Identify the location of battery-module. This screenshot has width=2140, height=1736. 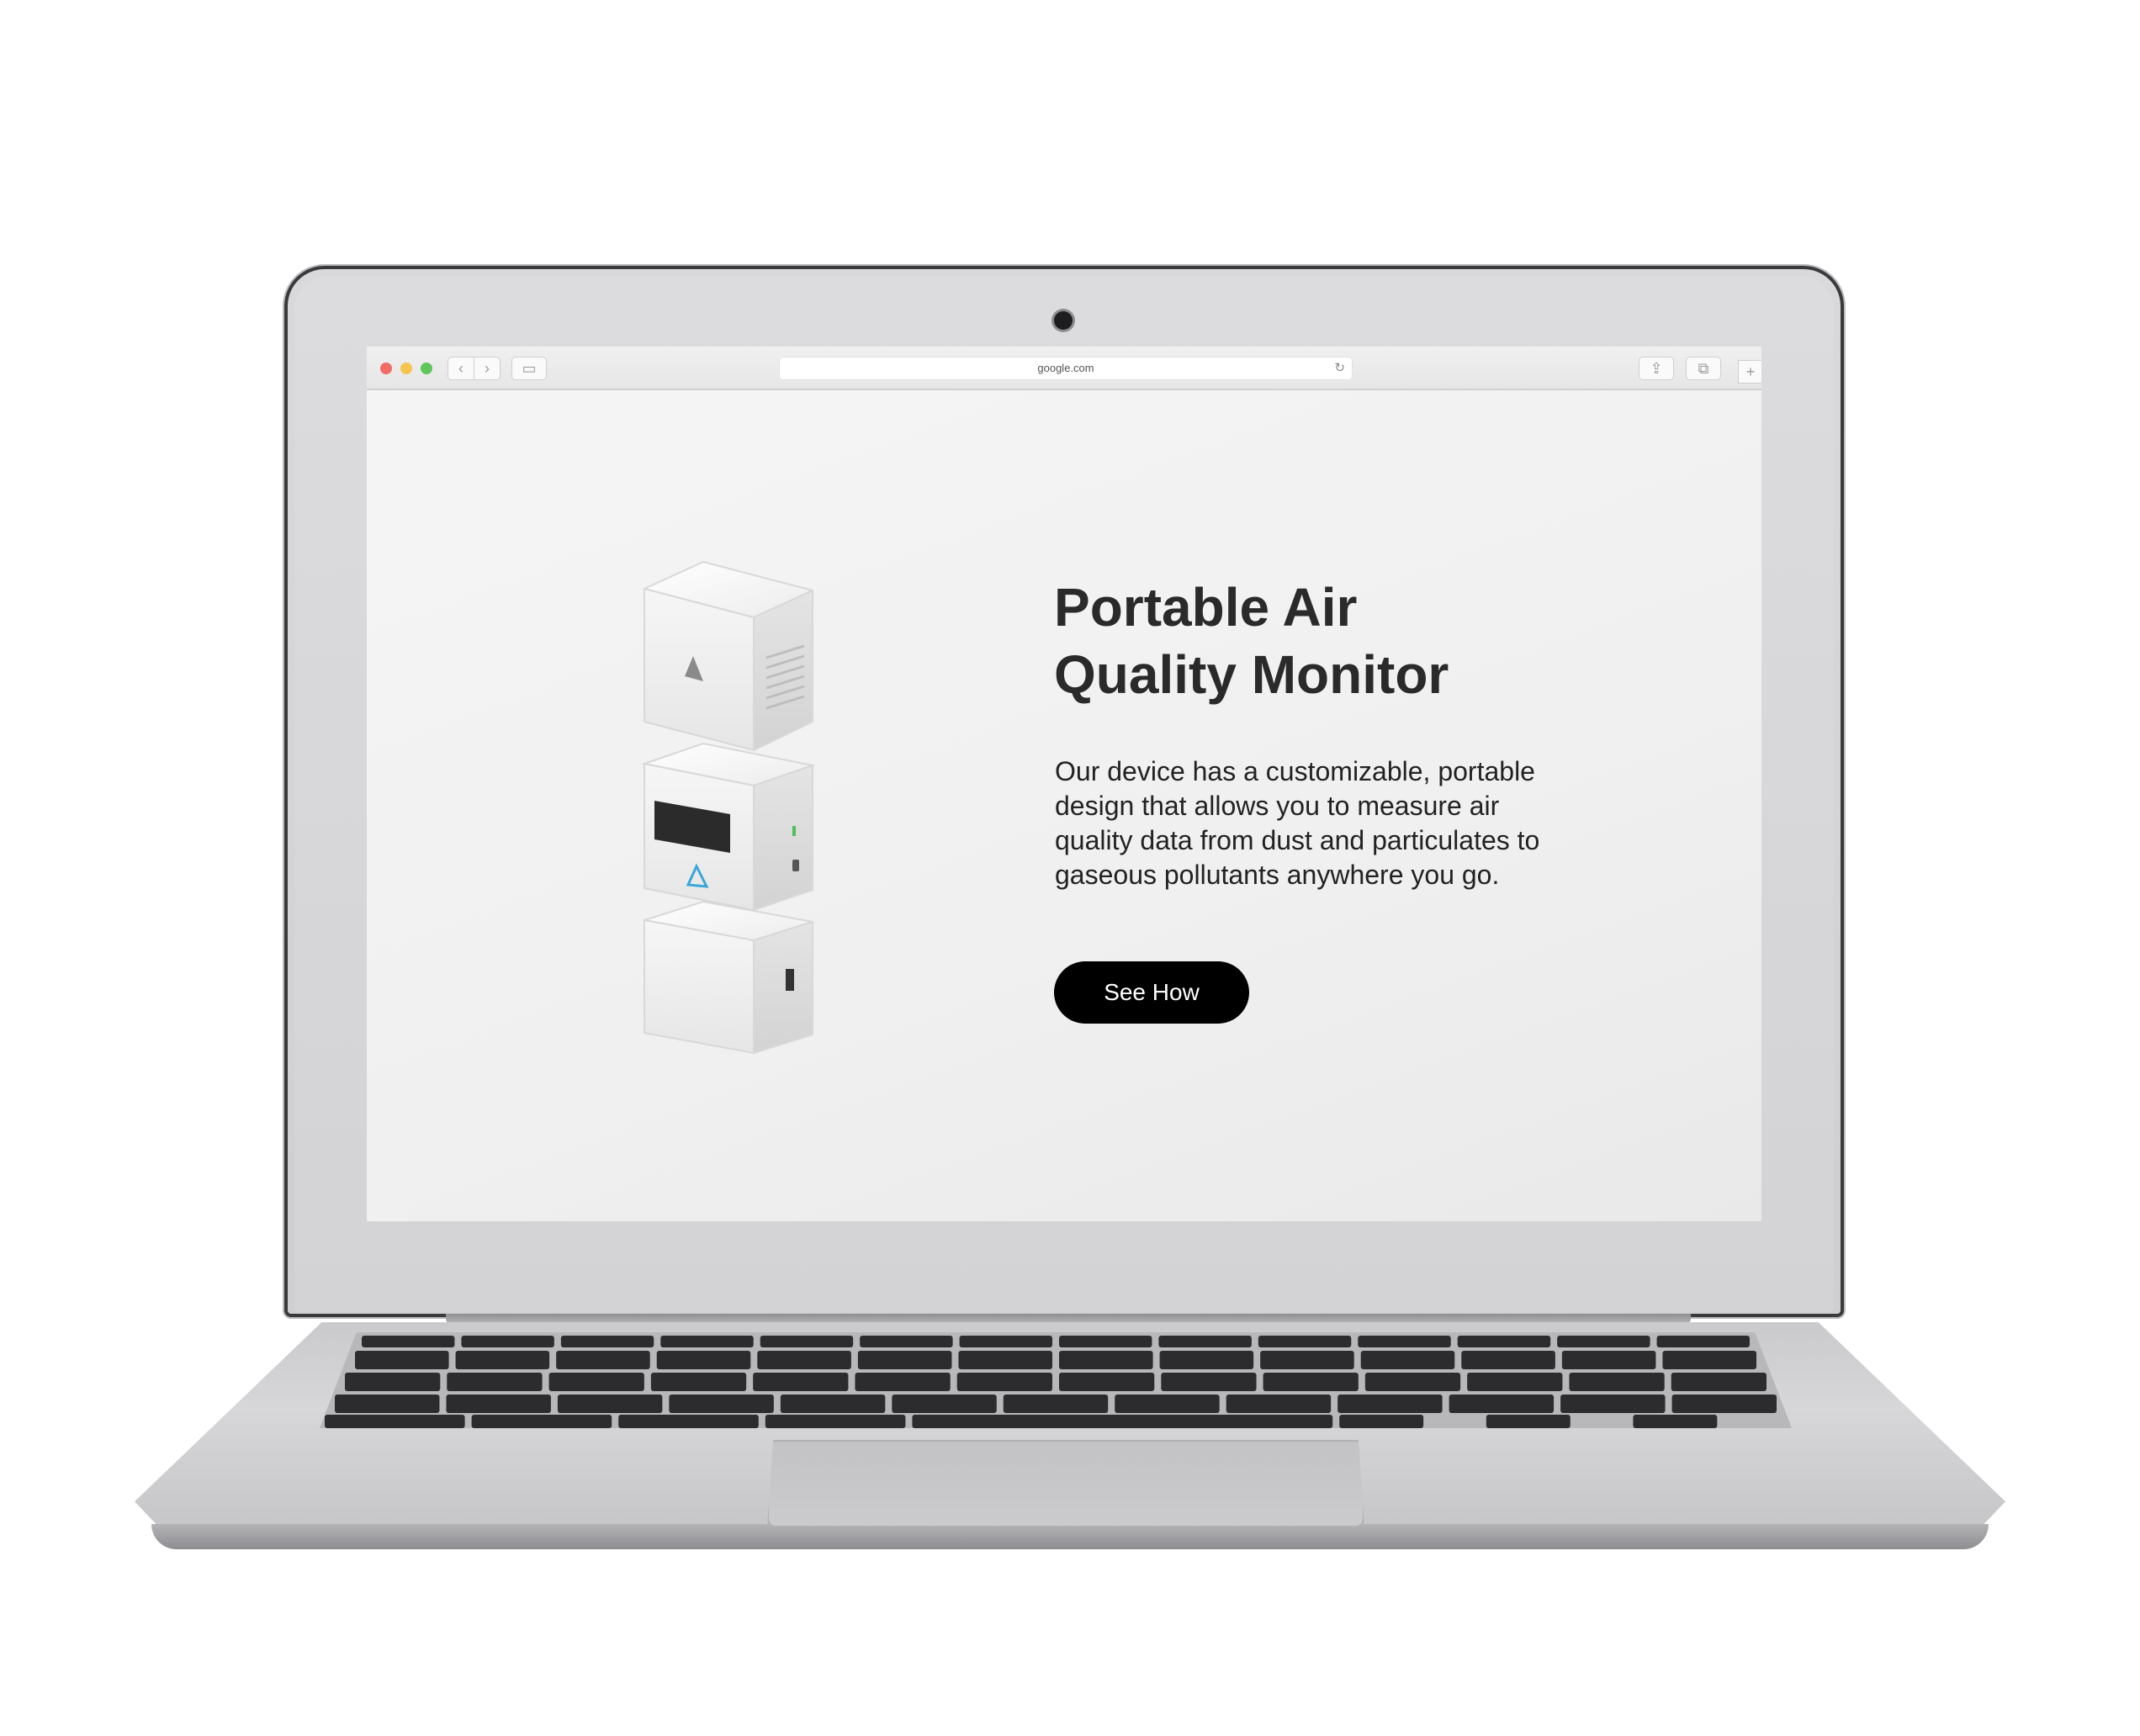
(728, 978).